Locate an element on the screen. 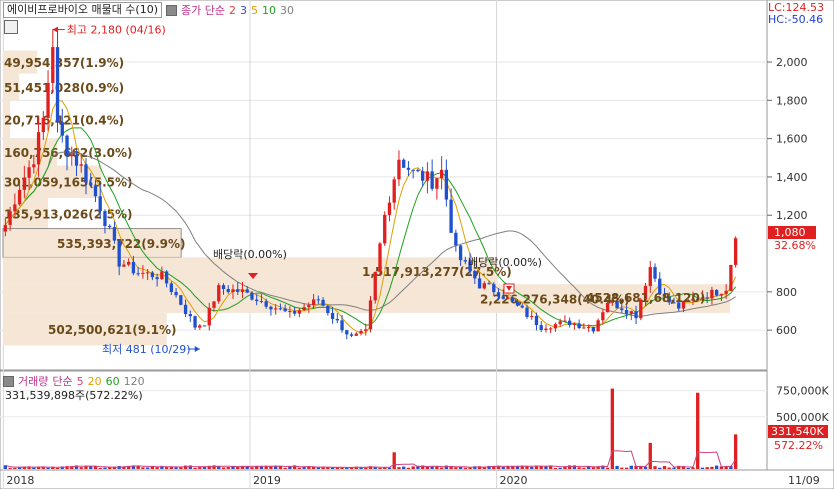  x-tick-label: 2018 is located at coordinates (20, 480).